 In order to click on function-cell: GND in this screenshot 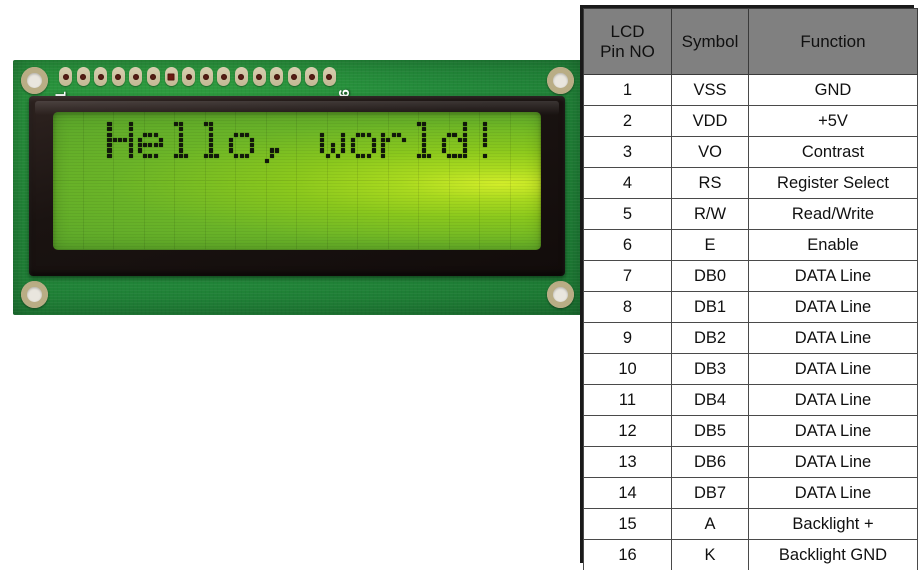, I will do `click(833, 90)`.